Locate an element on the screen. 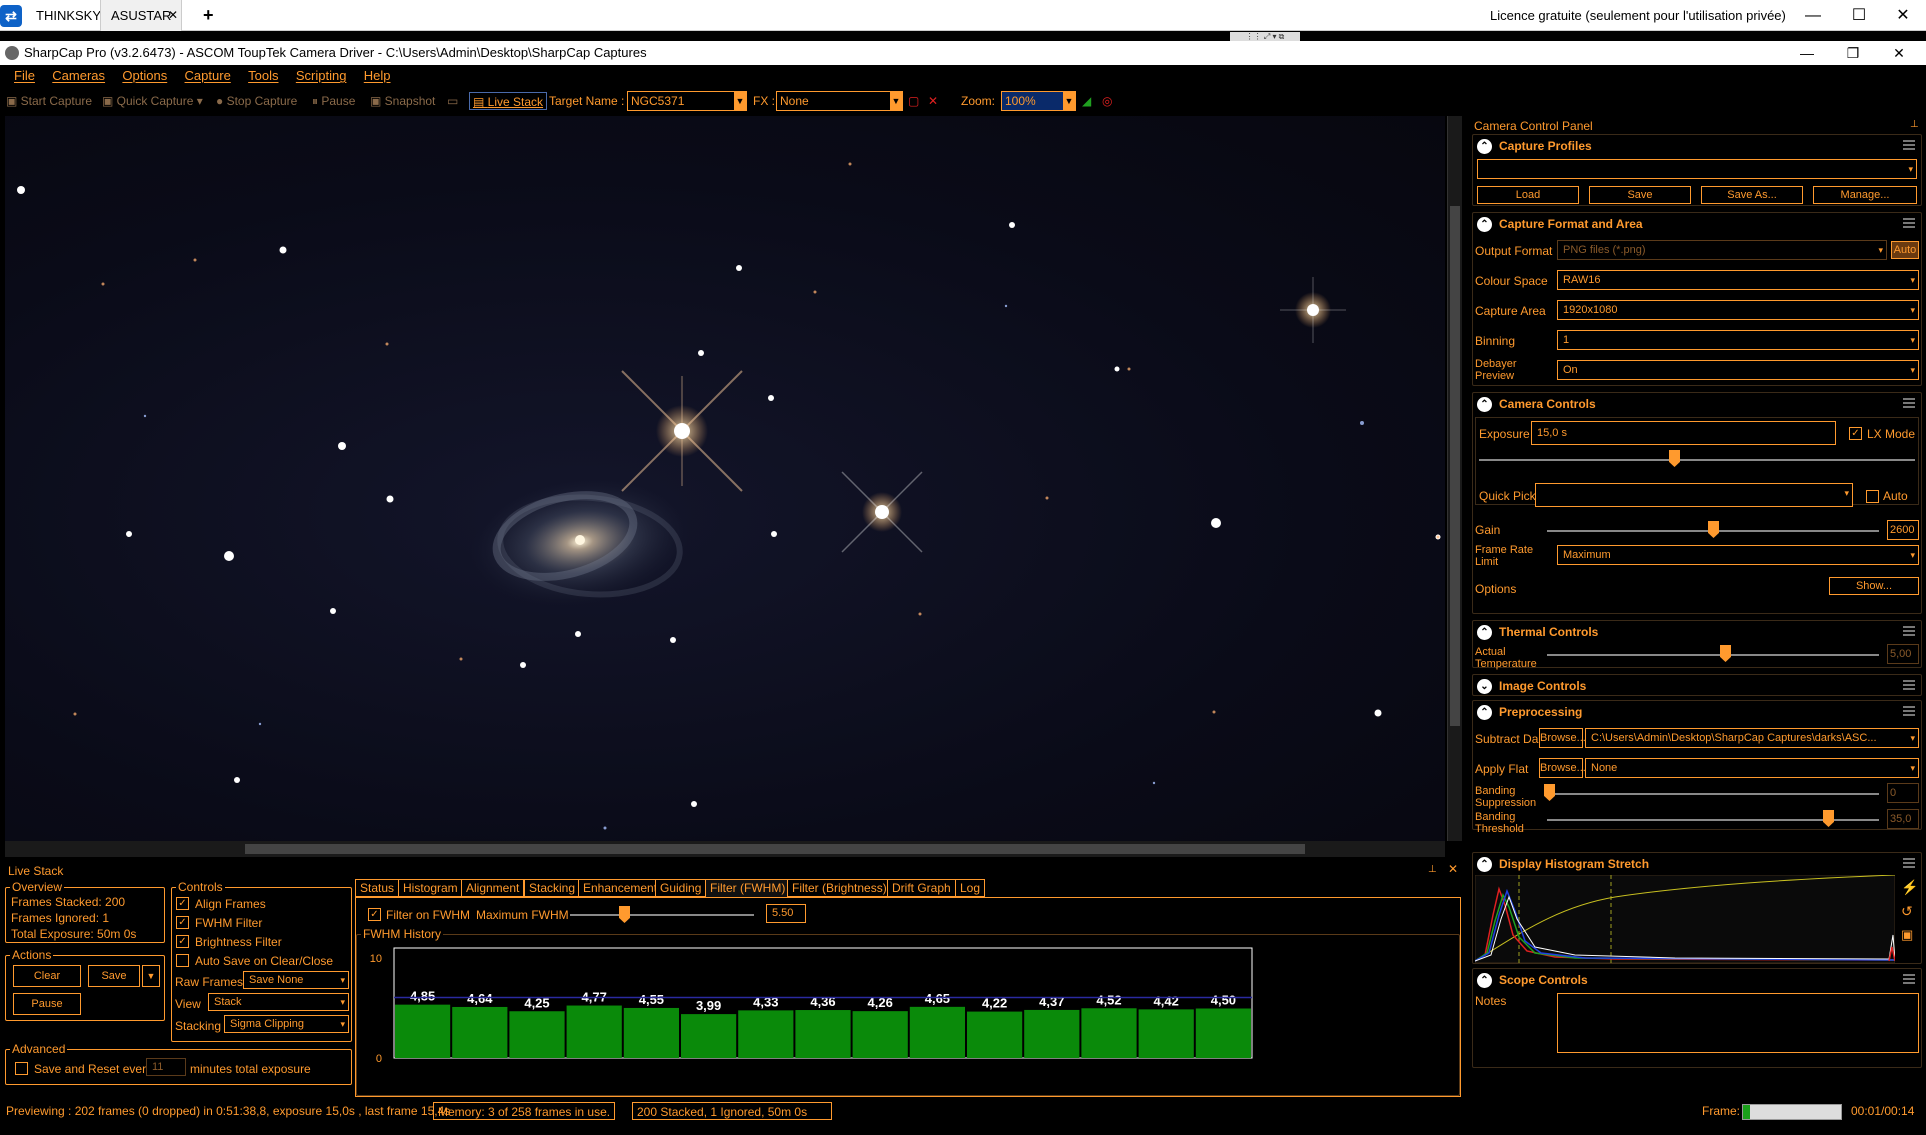 This screenshot has height=1135, width=1926. fx-select: None ▼ is located at coordinates (839, 101).